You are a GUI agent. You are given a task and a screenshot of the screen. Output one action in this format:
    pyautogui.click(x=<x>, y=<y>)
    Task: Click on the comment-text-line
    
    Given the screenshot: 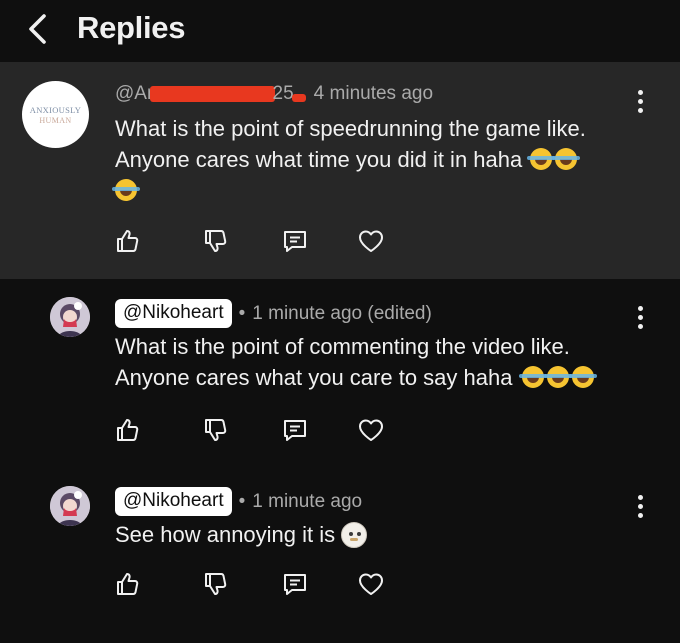 What is the action you would take?
    pyautogui.click(x=383, y=190)
    